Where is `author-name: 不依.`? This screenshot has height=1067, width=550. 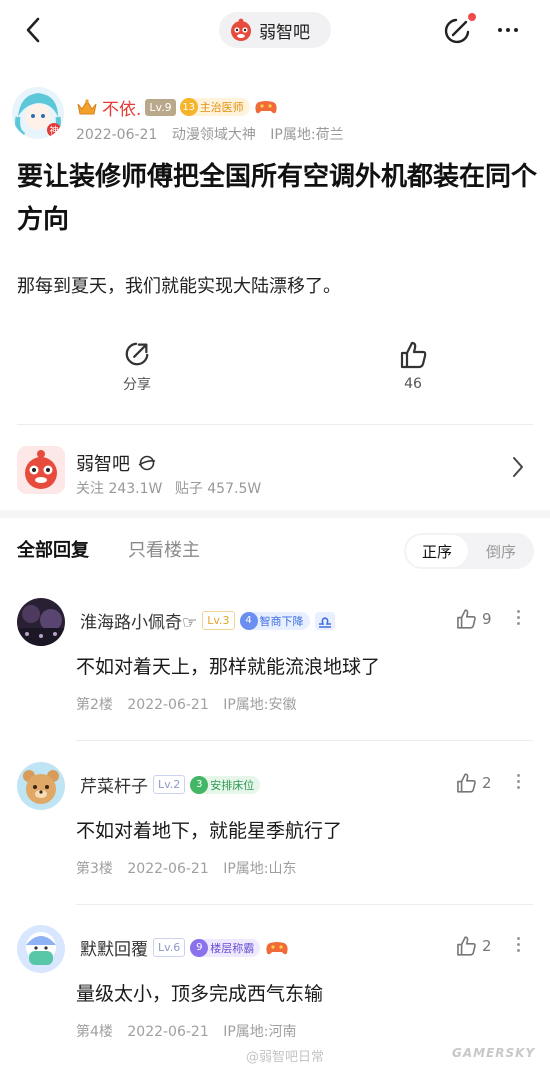
author-name: 不依. is located at coordinates (121, 107).